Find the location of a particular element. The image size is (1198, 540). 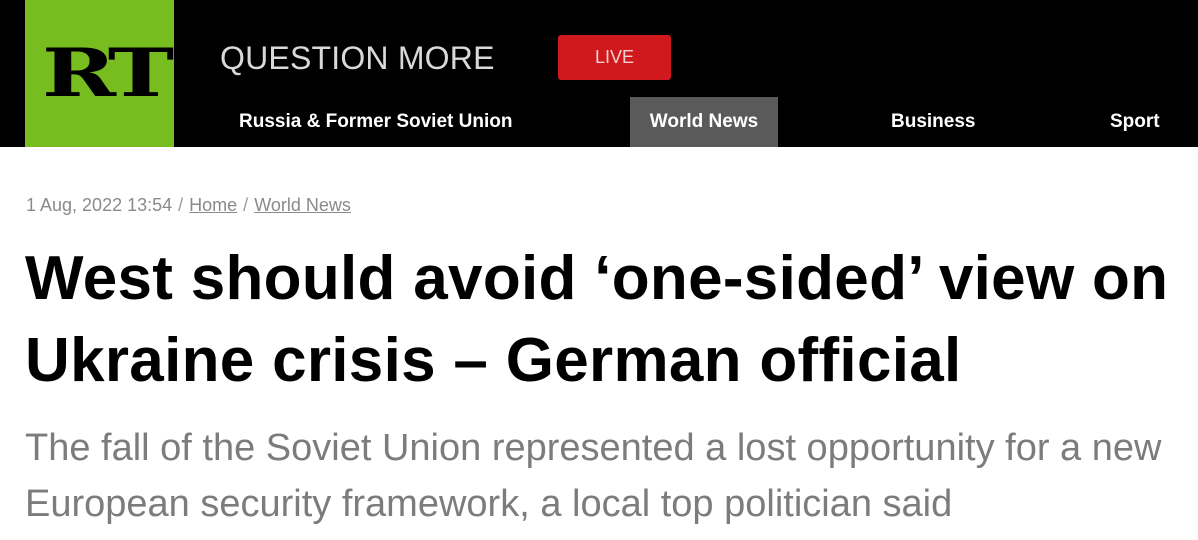

nav-item-sport: Sport is located at coordinates (1135, 122).